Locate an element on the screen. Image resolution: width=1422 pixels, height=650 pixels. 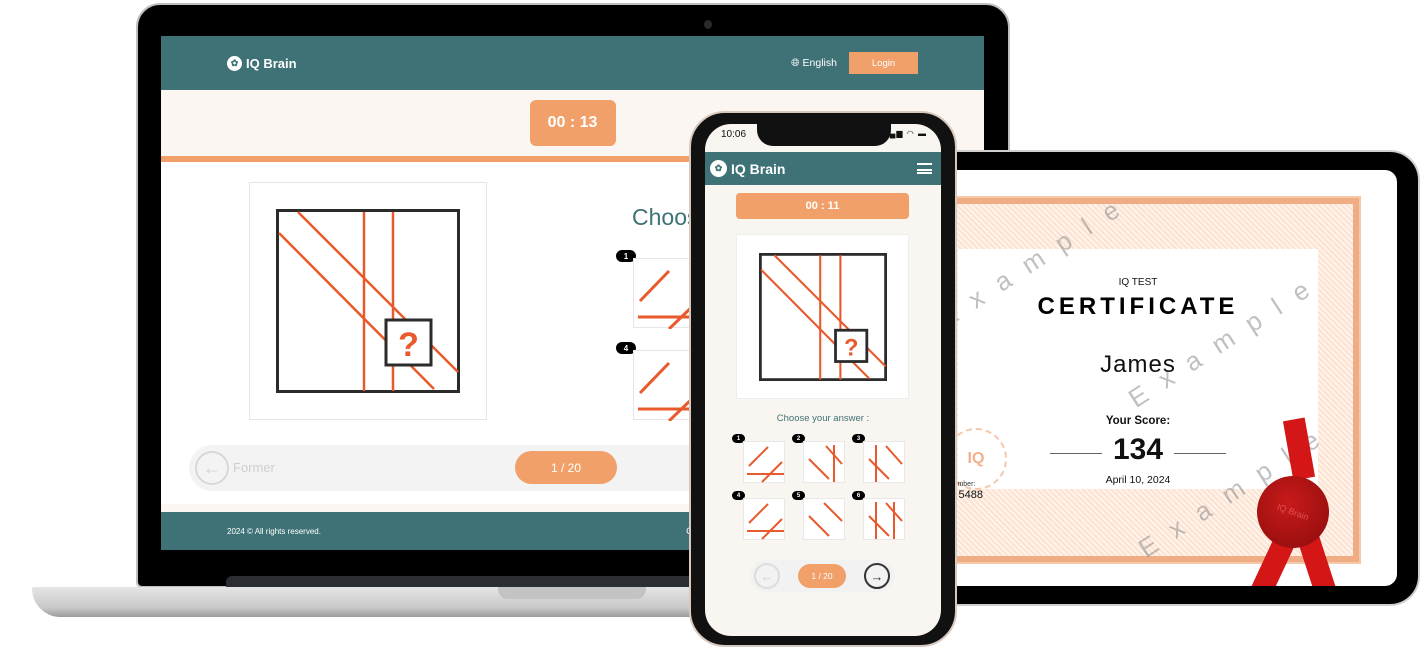
question-pager: ← 1 / 20 → is located at coordinates (822, 576).